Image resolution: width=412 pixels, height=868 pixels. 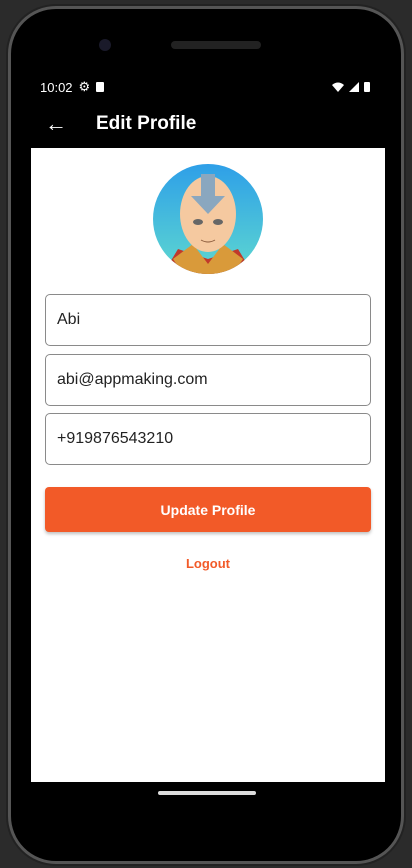 I want to click on sd-card-icon, so click(x=100, y=87).